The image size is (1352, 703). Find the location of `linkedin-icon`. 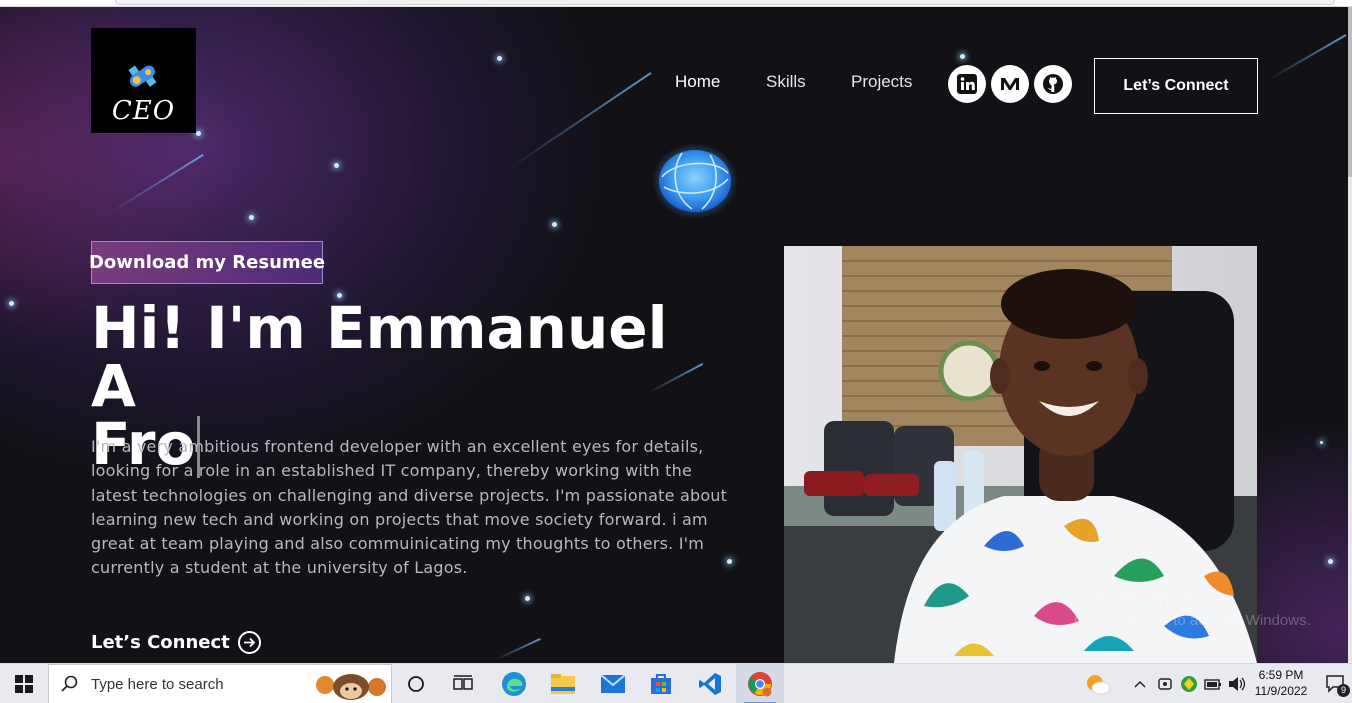

linkedin-icon is located at coordinates (967, 84).